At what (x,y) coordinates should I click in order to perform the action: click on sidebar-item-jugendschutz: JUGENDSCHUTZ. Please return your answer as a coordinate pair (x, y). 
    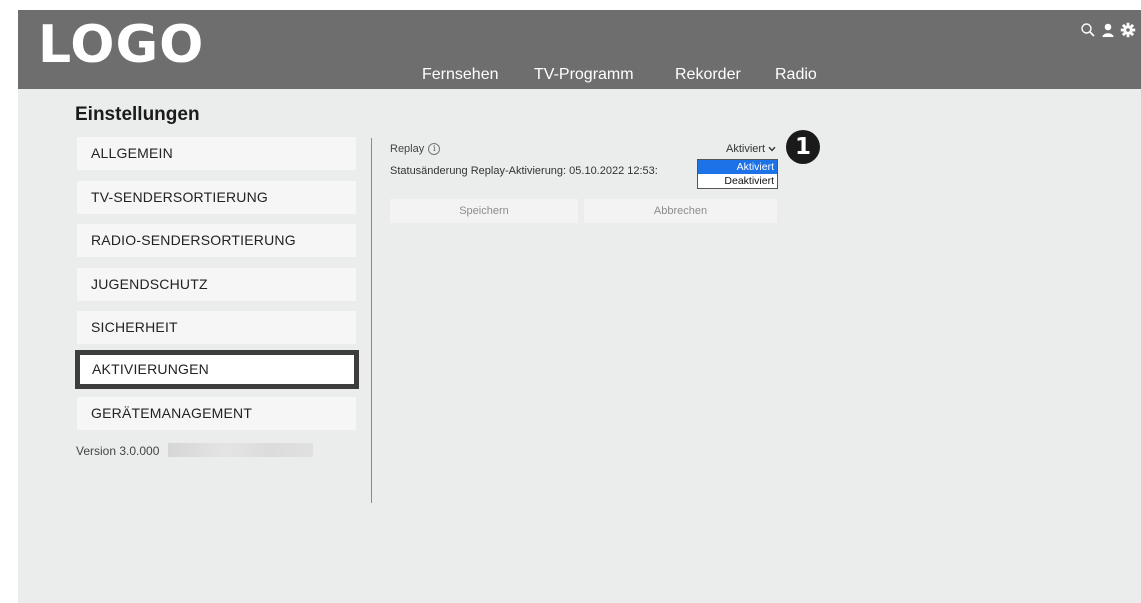
    Looking at the image, I should click on (216, 284).